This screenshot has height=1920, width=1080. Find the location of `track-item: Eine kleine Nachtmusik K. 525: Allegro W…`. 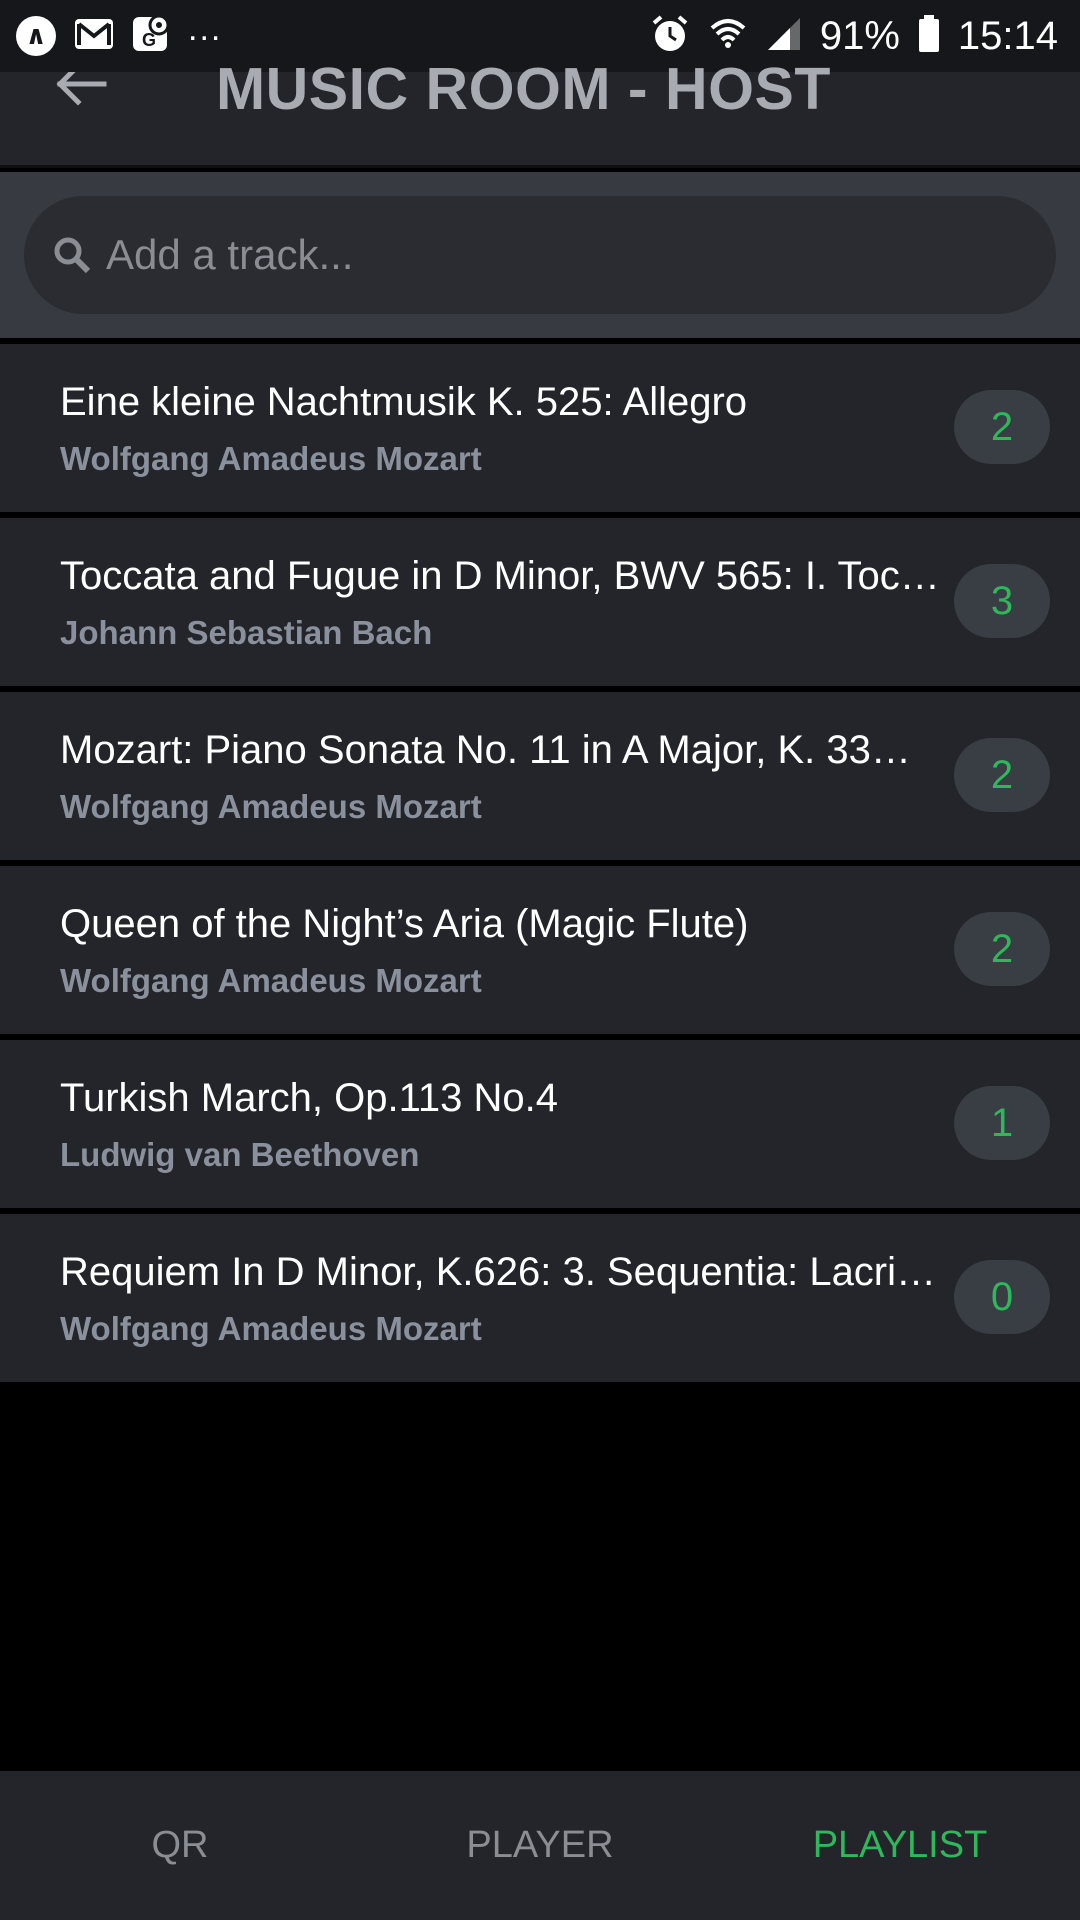

track-item: Eine kleine Nachtmusik K. 525: Allegro W… is located at coordinates (540, 428).